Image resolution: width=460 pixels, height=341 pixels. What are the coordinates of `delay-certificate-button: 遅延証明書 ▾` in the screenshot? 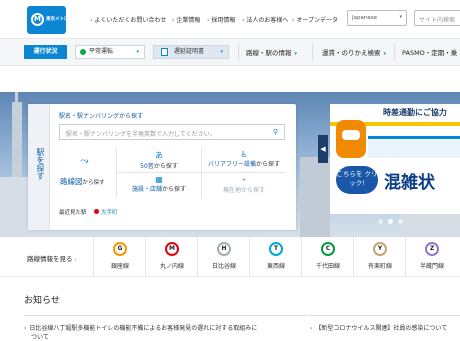 It's located at (191, 52).